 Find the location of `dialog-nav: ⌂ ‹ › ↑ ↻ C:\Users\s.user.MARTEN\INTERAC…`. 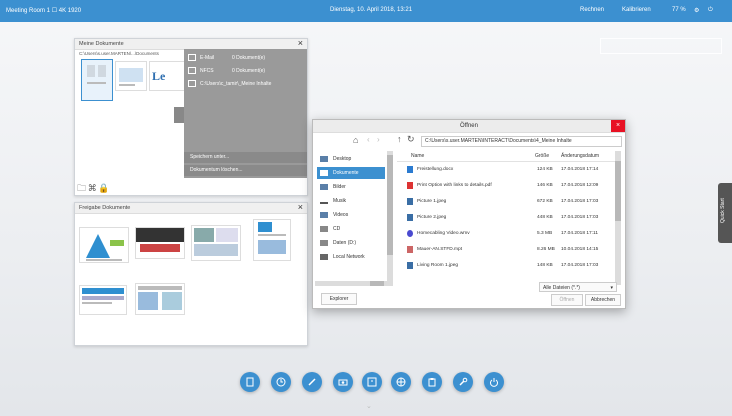

dialog-nav: ⌂ ‹ › ↑ ↻ C:\Users\s.user.MARTEN\INTERAC… is located at coordinates (469, 141).